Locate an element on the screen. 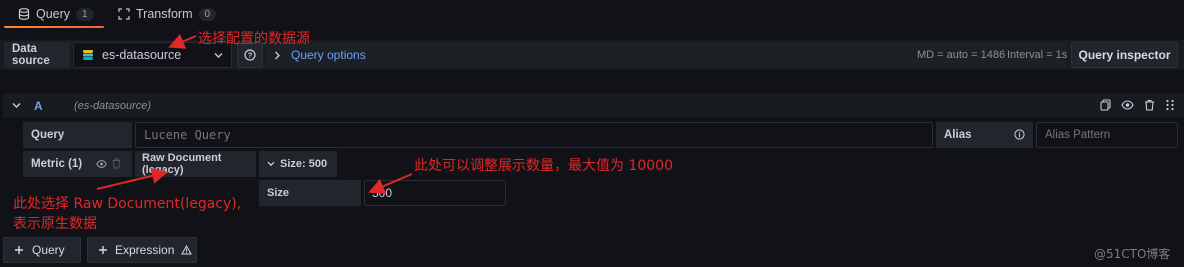 The image size is (1184, 267). watermark: @51CTO博客 is located at coordinates (1132, 254).